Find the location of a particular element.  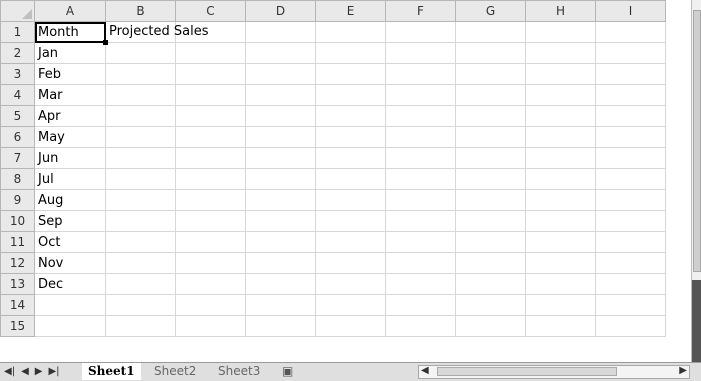

column-header-i: I is located at coordinates (630, 11).